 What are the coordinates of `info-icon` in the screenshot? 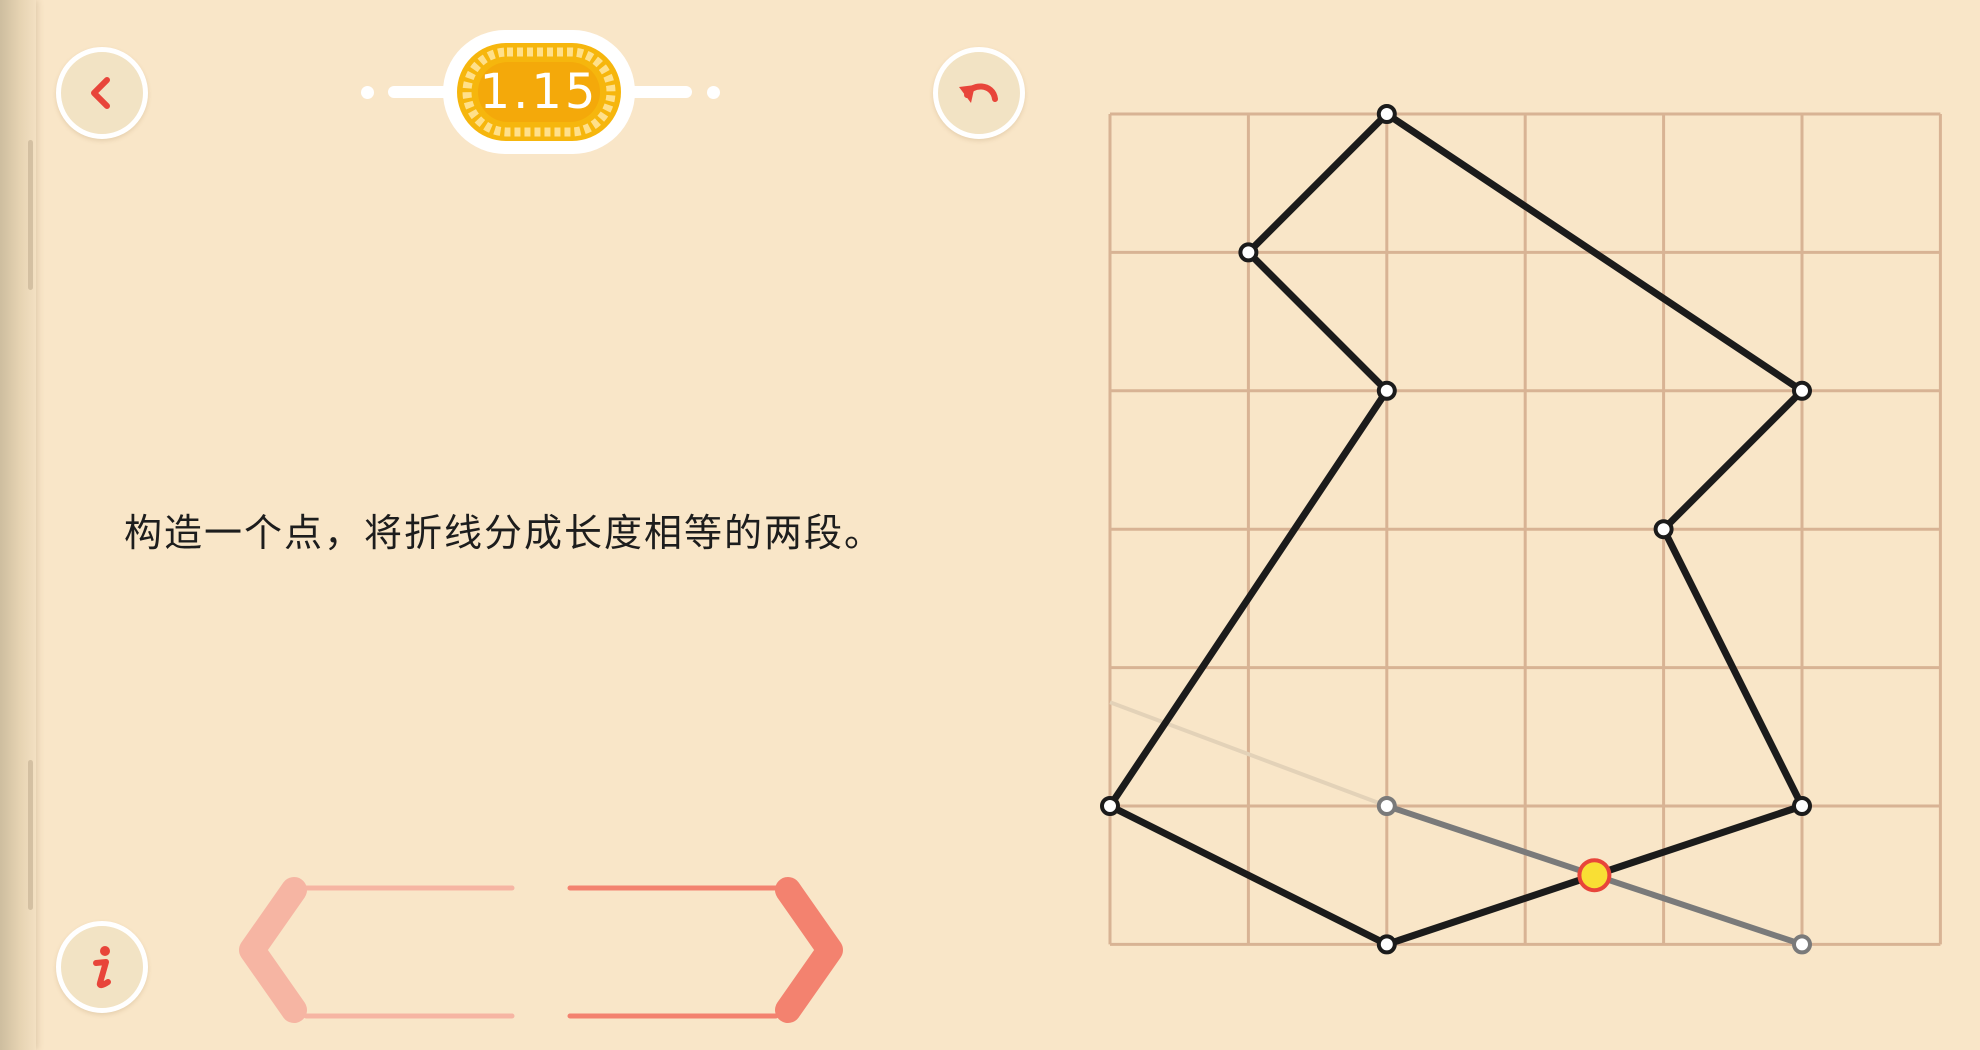 It's located at (102, 967).